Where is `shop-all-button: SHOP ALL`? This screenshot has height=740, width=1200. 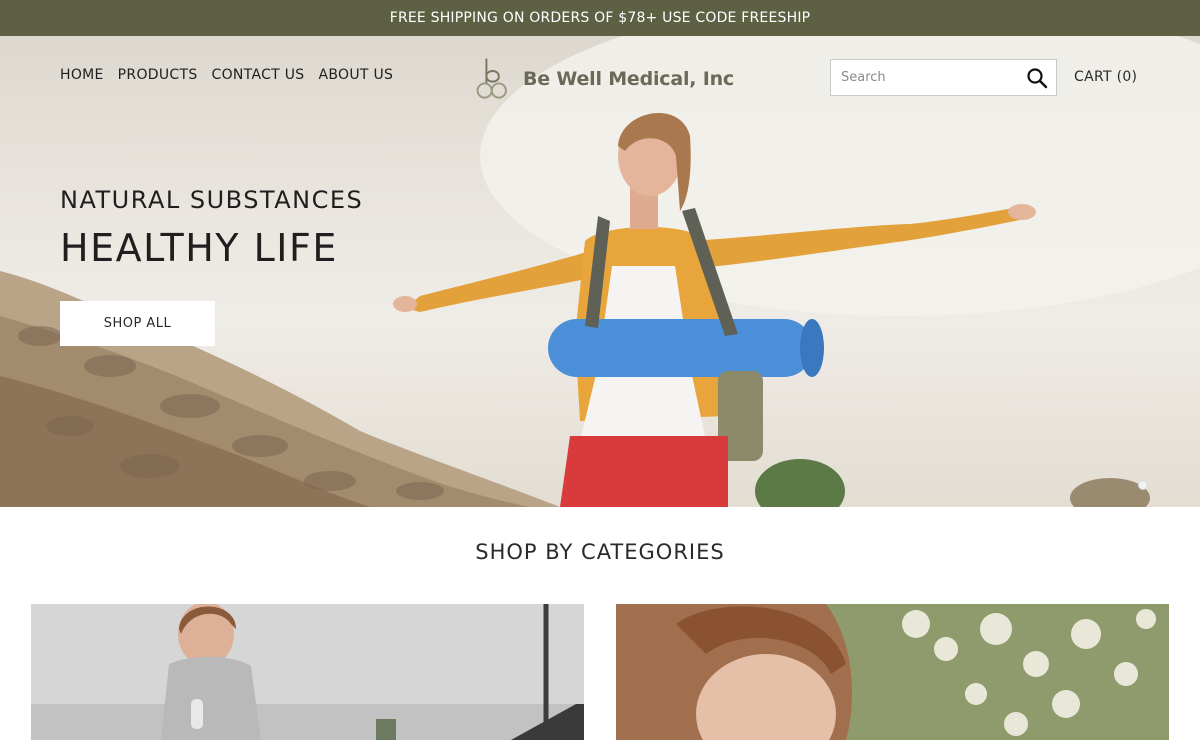
shop-all-button: SHOP ALL is located at coordinates (137, 323).